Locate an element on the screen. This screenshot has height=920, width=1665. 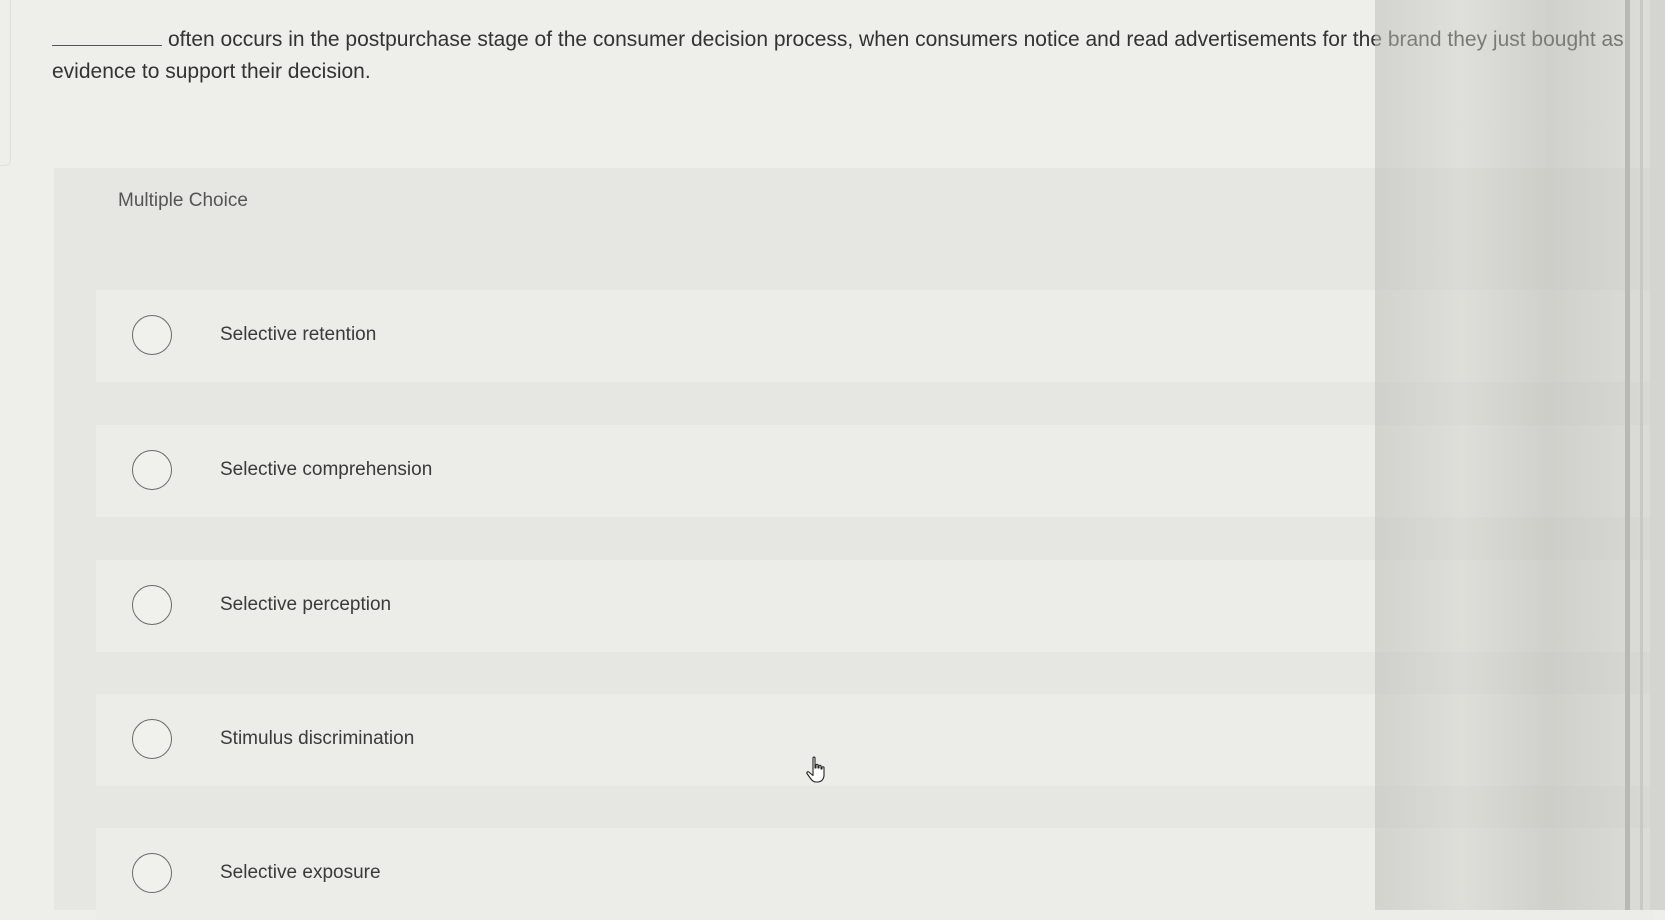
answer-option-label: Stimulus discrimination is located at coordinates (317, 738).